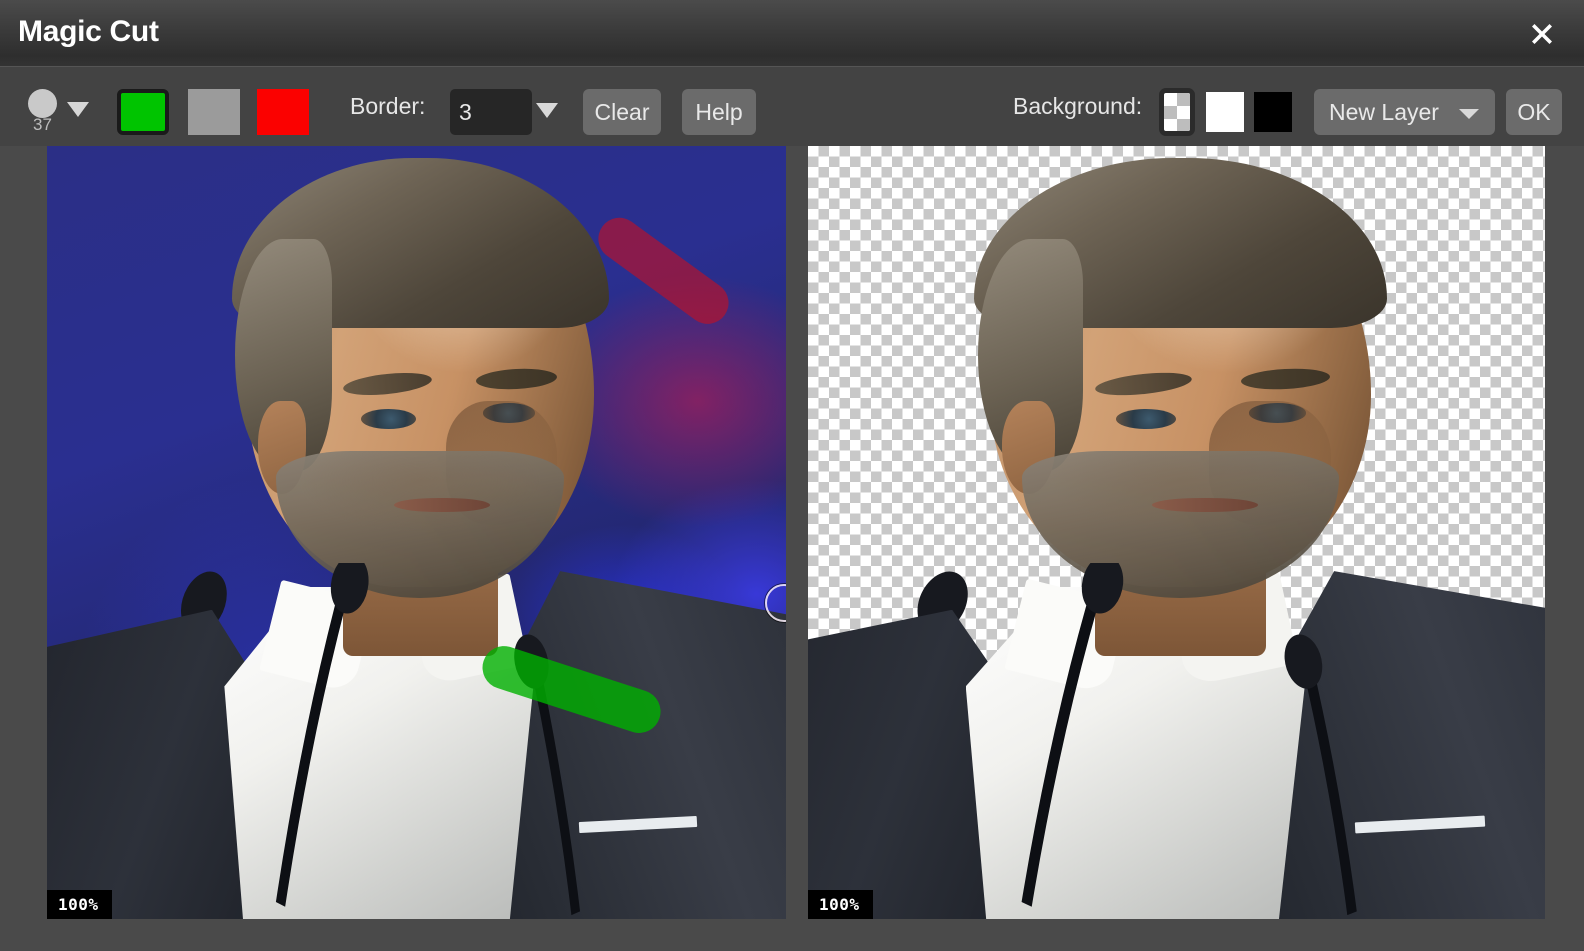  I want to click on source-zoom-badge: 100%, so click(79, 904).